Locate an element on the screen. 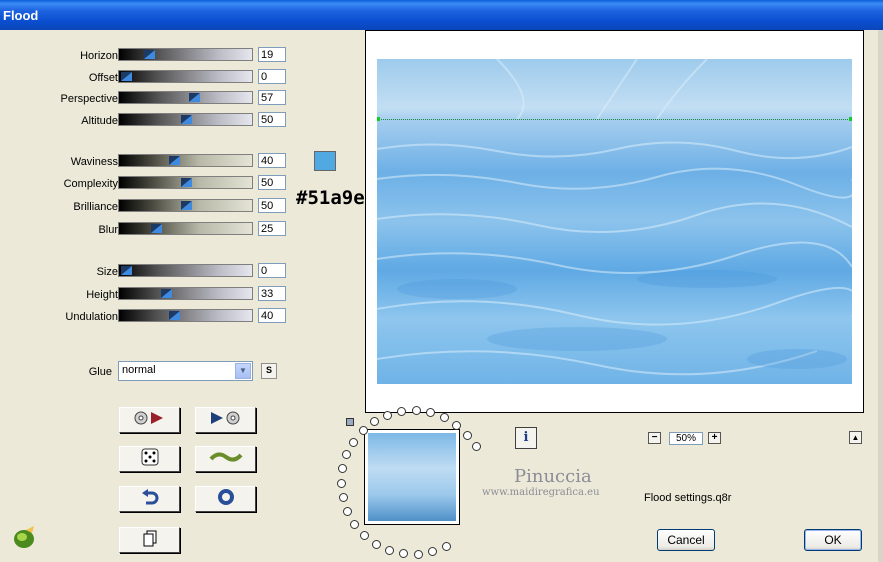 This screenshot has height=562, width=883. slider-row-blur: Blur is located at coordinates (59, 230).